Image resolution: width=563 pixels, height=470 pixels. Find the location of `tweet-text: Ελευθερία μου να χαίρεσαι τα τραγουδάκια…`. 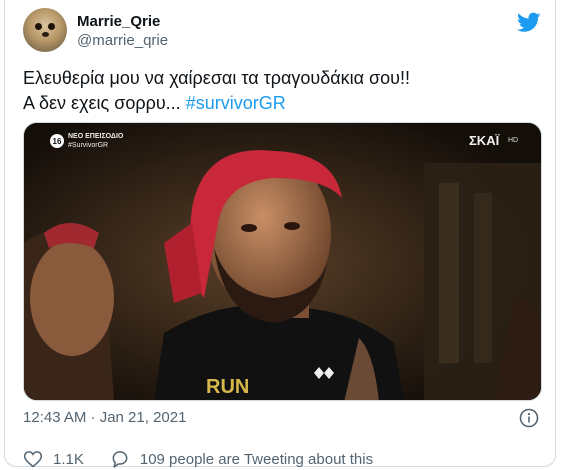

tweet-text: Ελευθερία μου να χαίρεσαι τα τραγουδάκια… is located at coordinates (283, 91).